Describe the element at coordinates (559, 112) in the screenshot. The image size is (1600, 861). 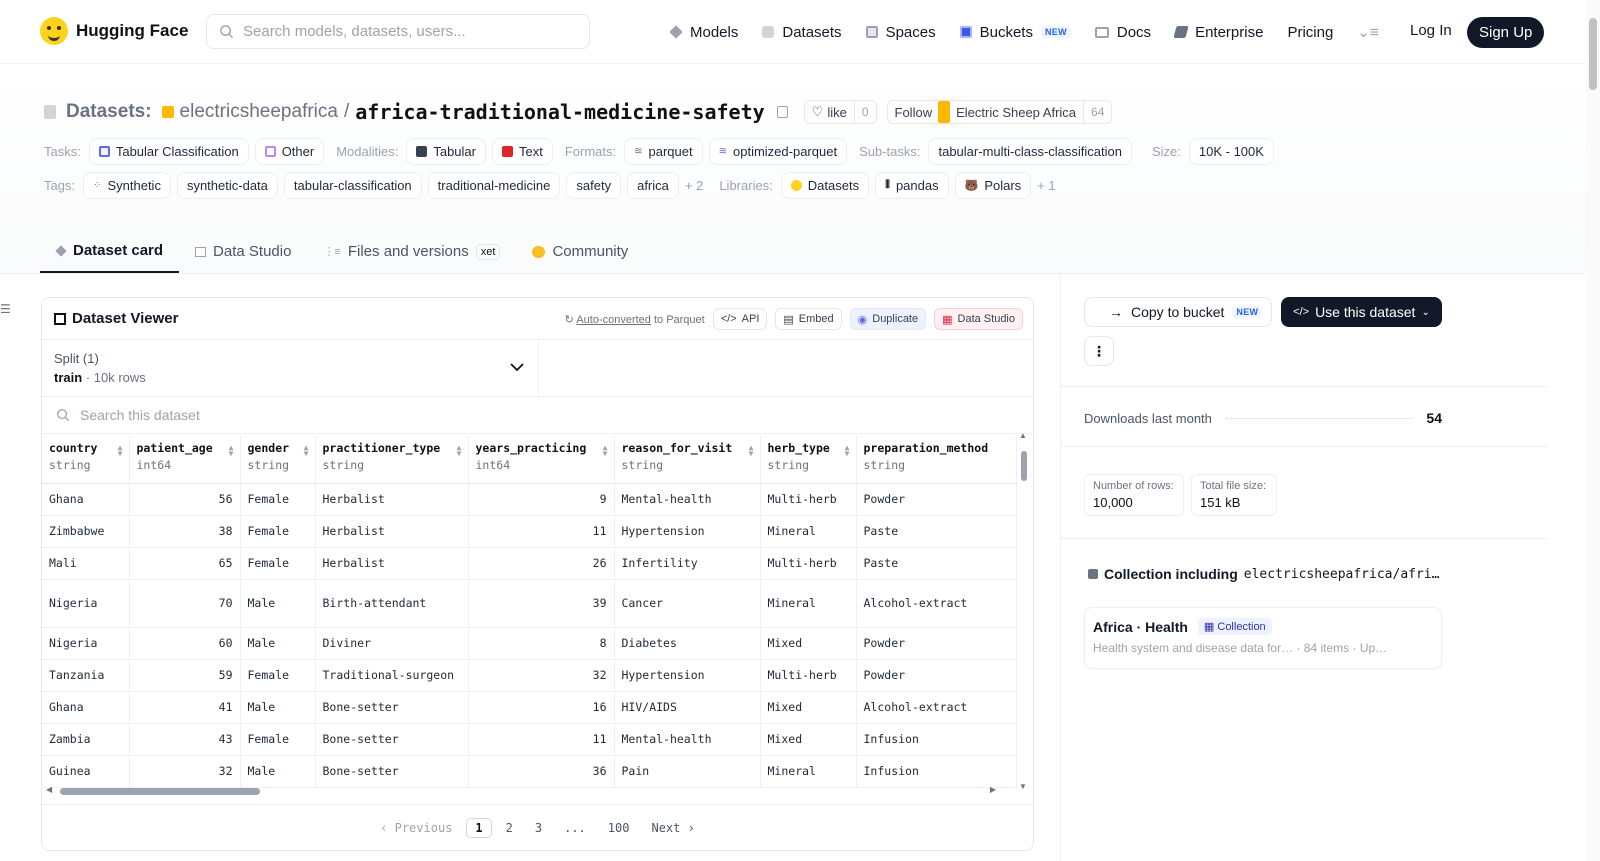
I see `dataset-name: africa-traditional-medicine-safety` at that location.